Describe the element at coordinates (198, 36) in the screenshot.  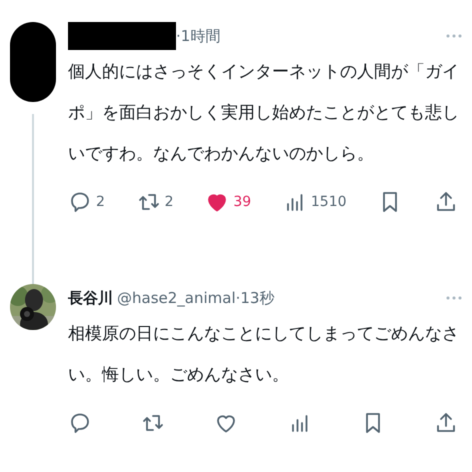
I see `post-time: ·1時間` at that location.